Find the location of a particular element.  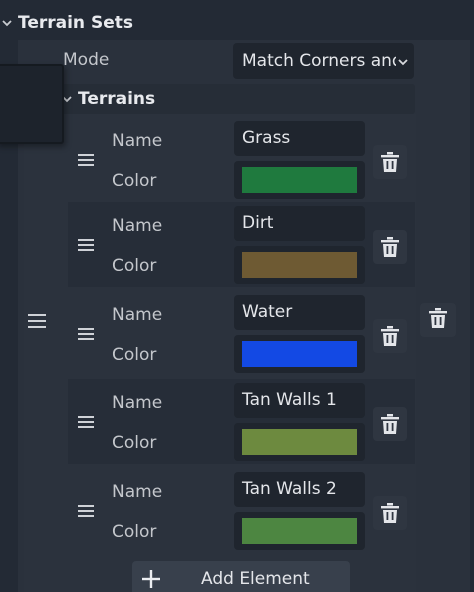

delete-terrain-set-button is located at coordinates (438, 320).